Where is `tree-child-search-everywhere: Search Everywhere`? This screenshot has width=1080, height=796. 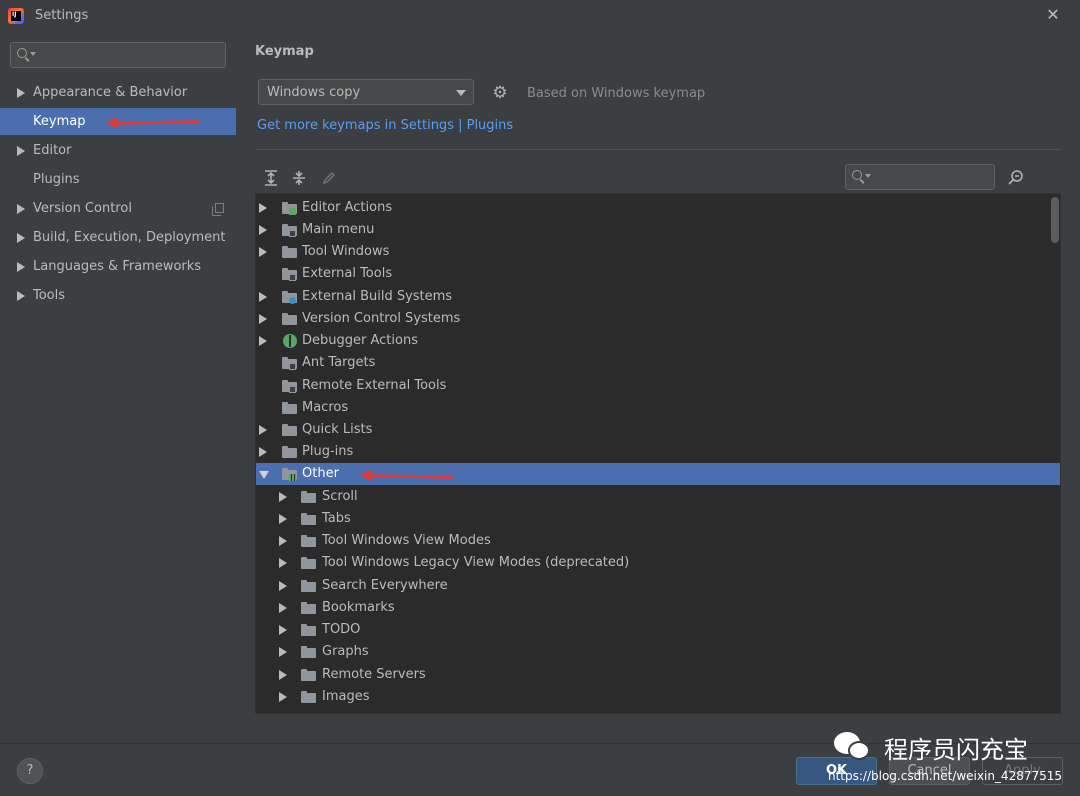 tree-child-search-everywhere: Search Everywhere is located at coordinates (658, 586).